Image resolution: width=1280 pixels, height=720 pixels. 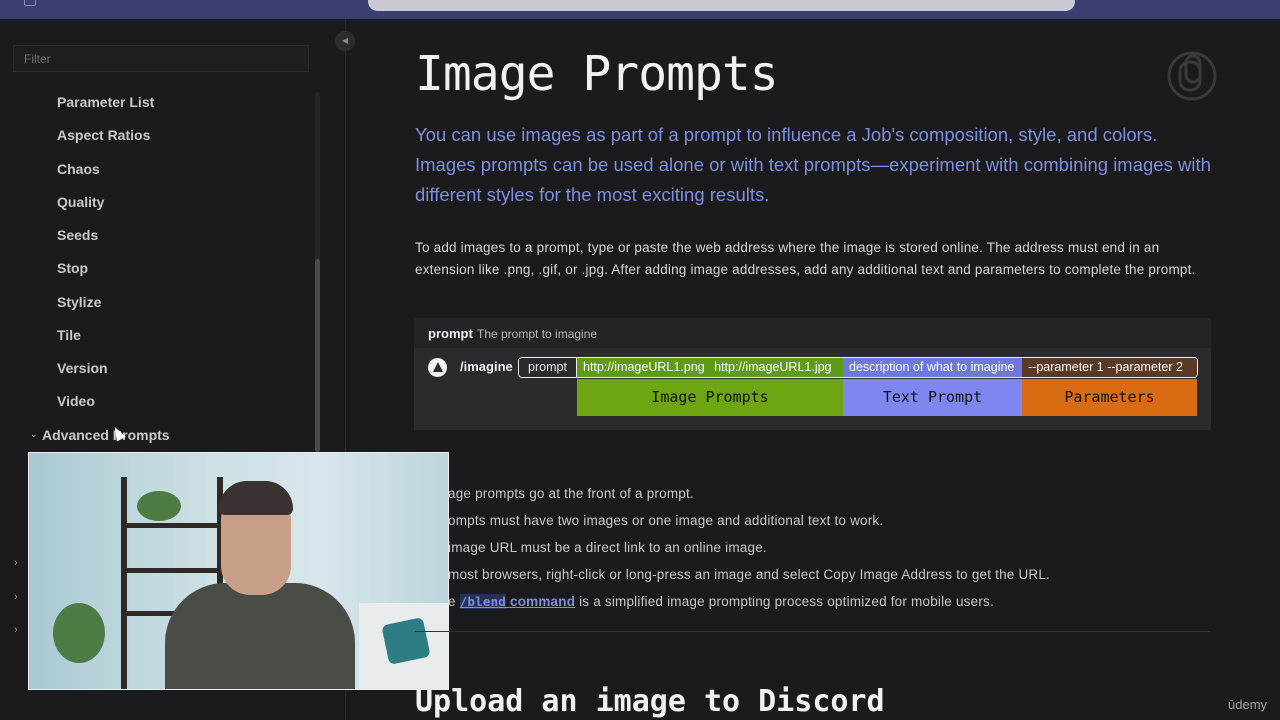 I want to click on imagine-command: /imagine, so click(x=486, y=366).